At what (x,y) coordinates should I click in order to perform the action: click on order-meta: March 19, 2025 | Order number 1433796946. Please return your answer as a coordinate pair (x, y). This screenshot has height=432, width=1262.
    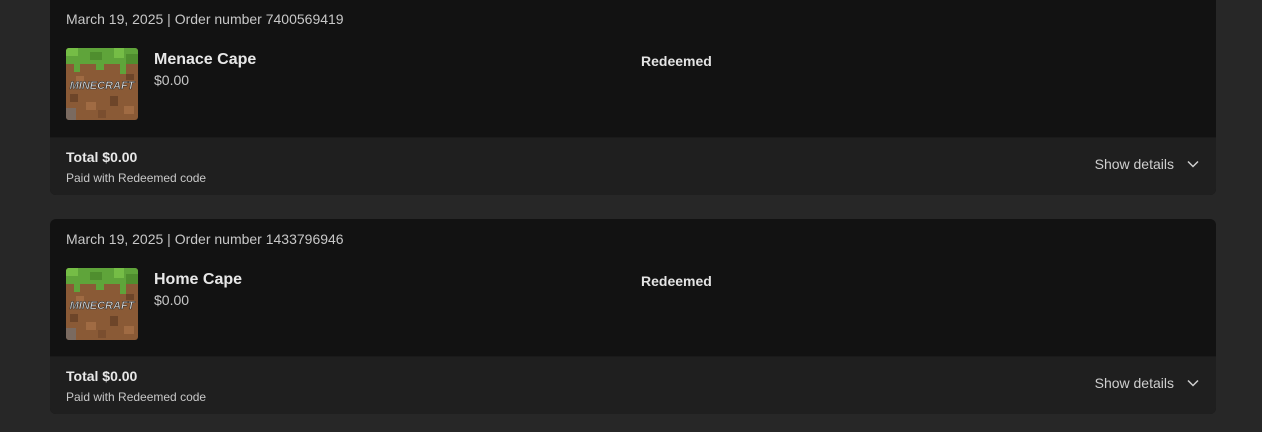
    Looking at the image, I should click on (205, 239).